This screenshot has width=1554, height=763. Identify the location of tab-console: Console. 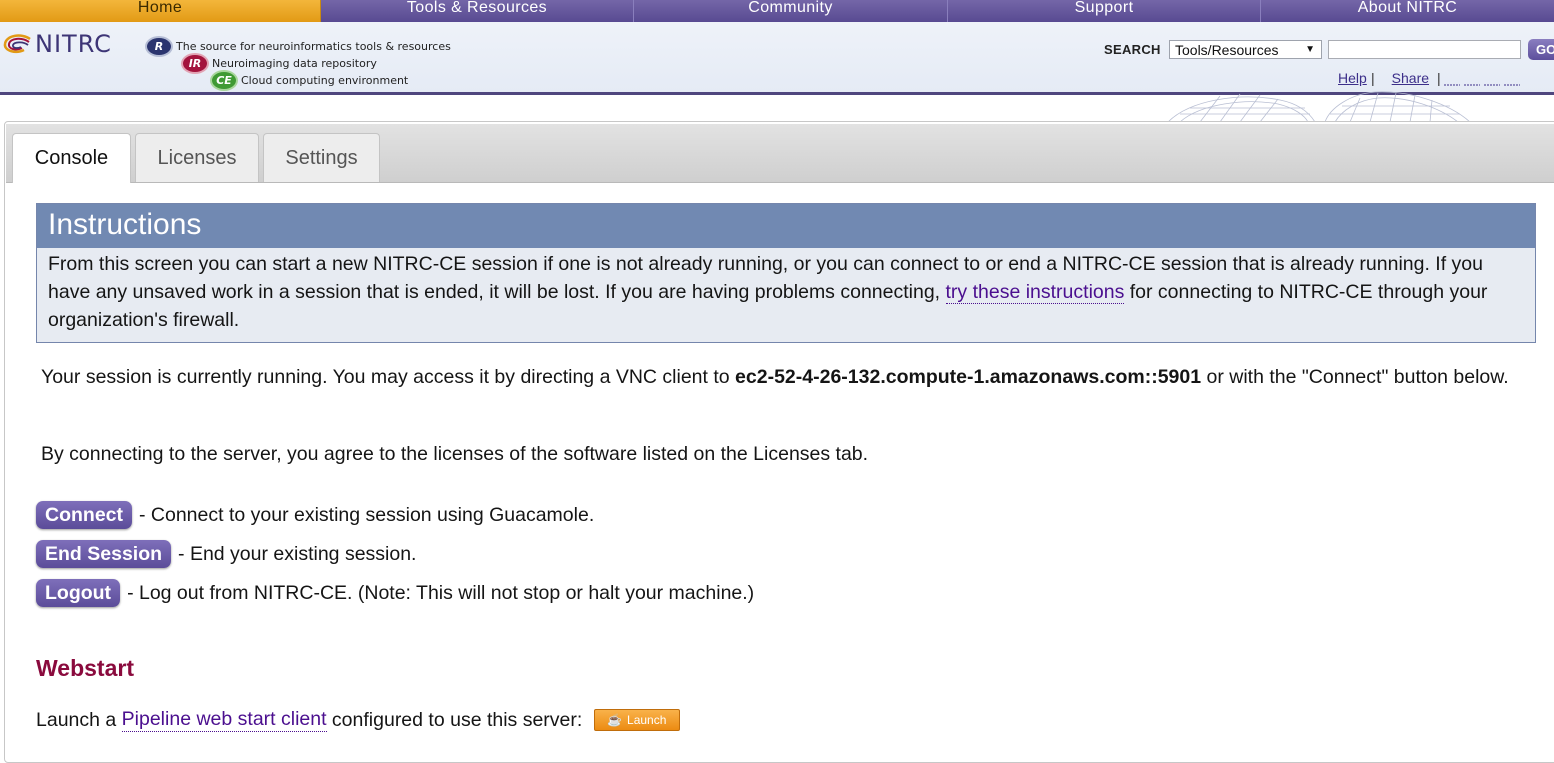
(71, 158).